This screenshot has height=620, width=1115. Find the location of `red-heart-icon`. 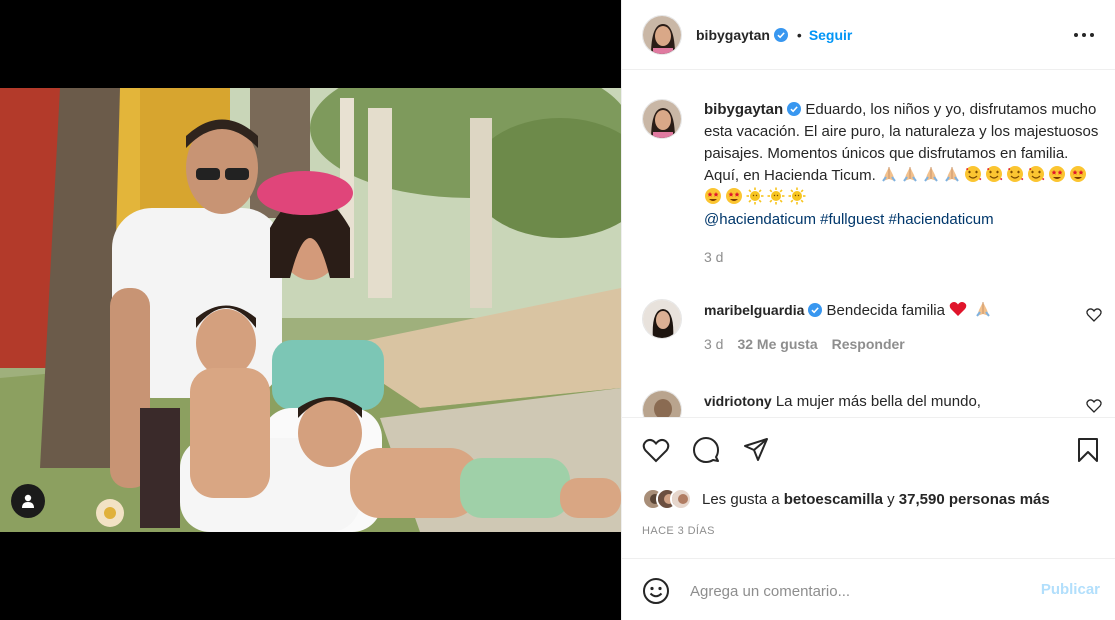

red-heart-icon is located at coordinates (958, 309).